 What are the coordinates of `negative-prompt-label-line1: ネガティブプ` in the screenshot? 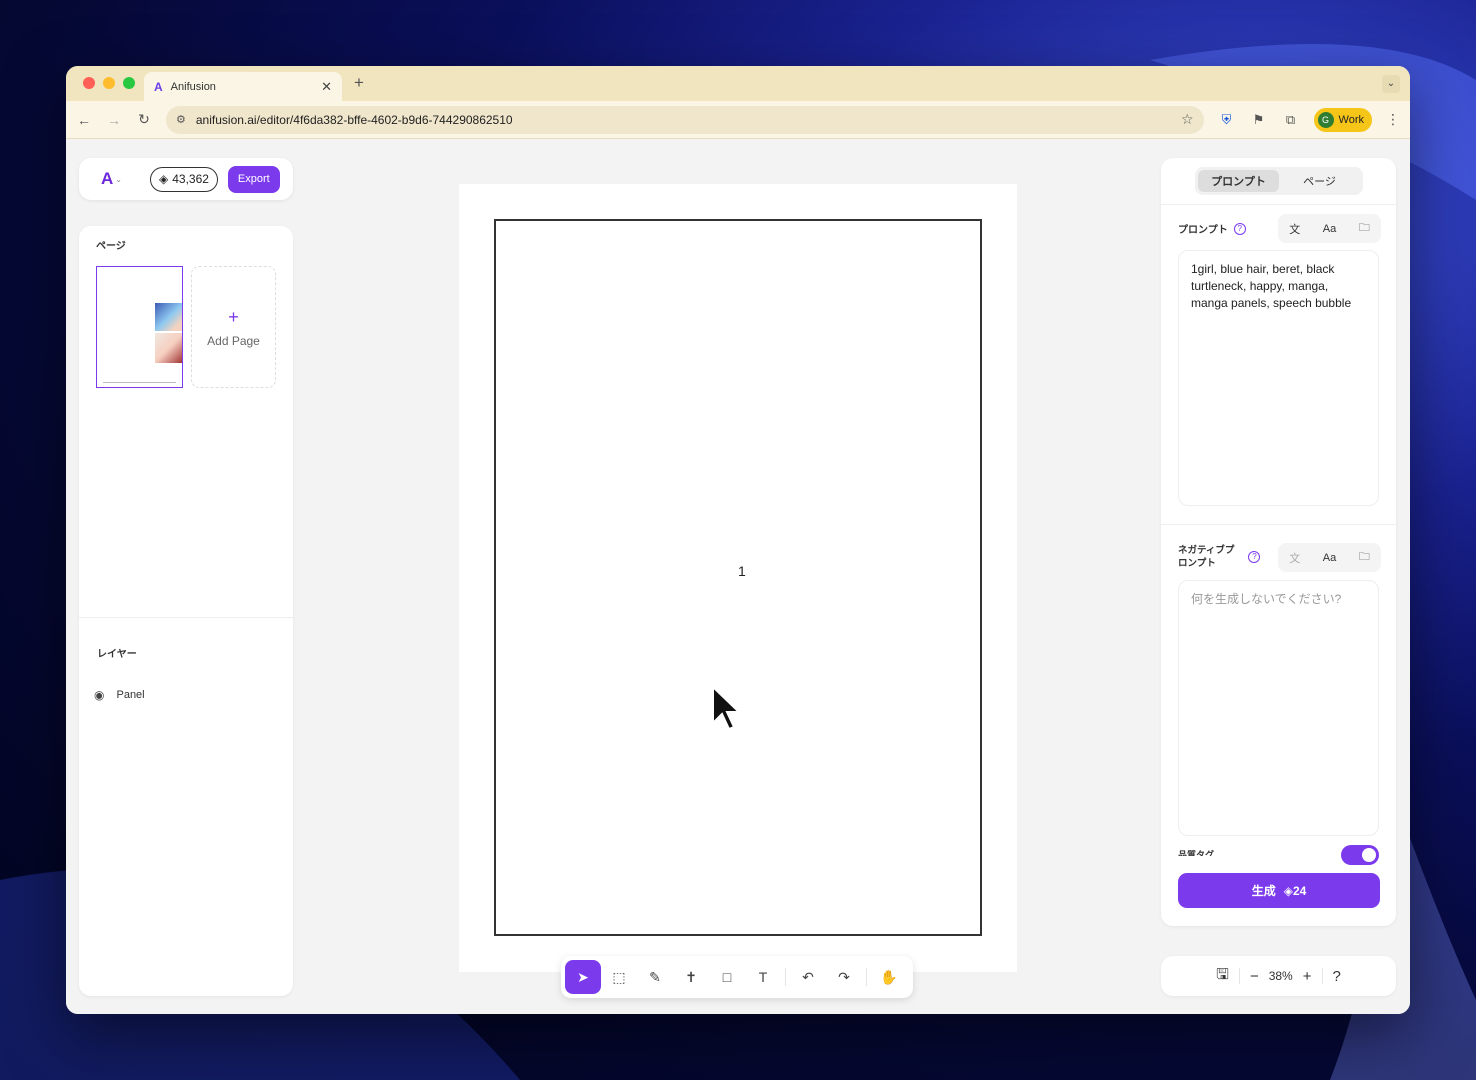 It's located at (1206, 550).